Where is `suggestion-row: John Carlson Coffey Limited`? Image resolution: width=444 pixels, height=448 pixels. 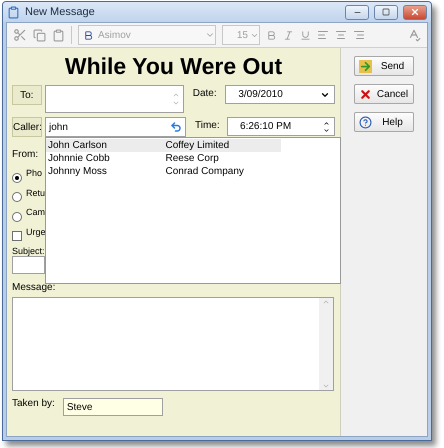 suggestion-row: John Carlson Coffey Limited is located at coordinates (163, 145).